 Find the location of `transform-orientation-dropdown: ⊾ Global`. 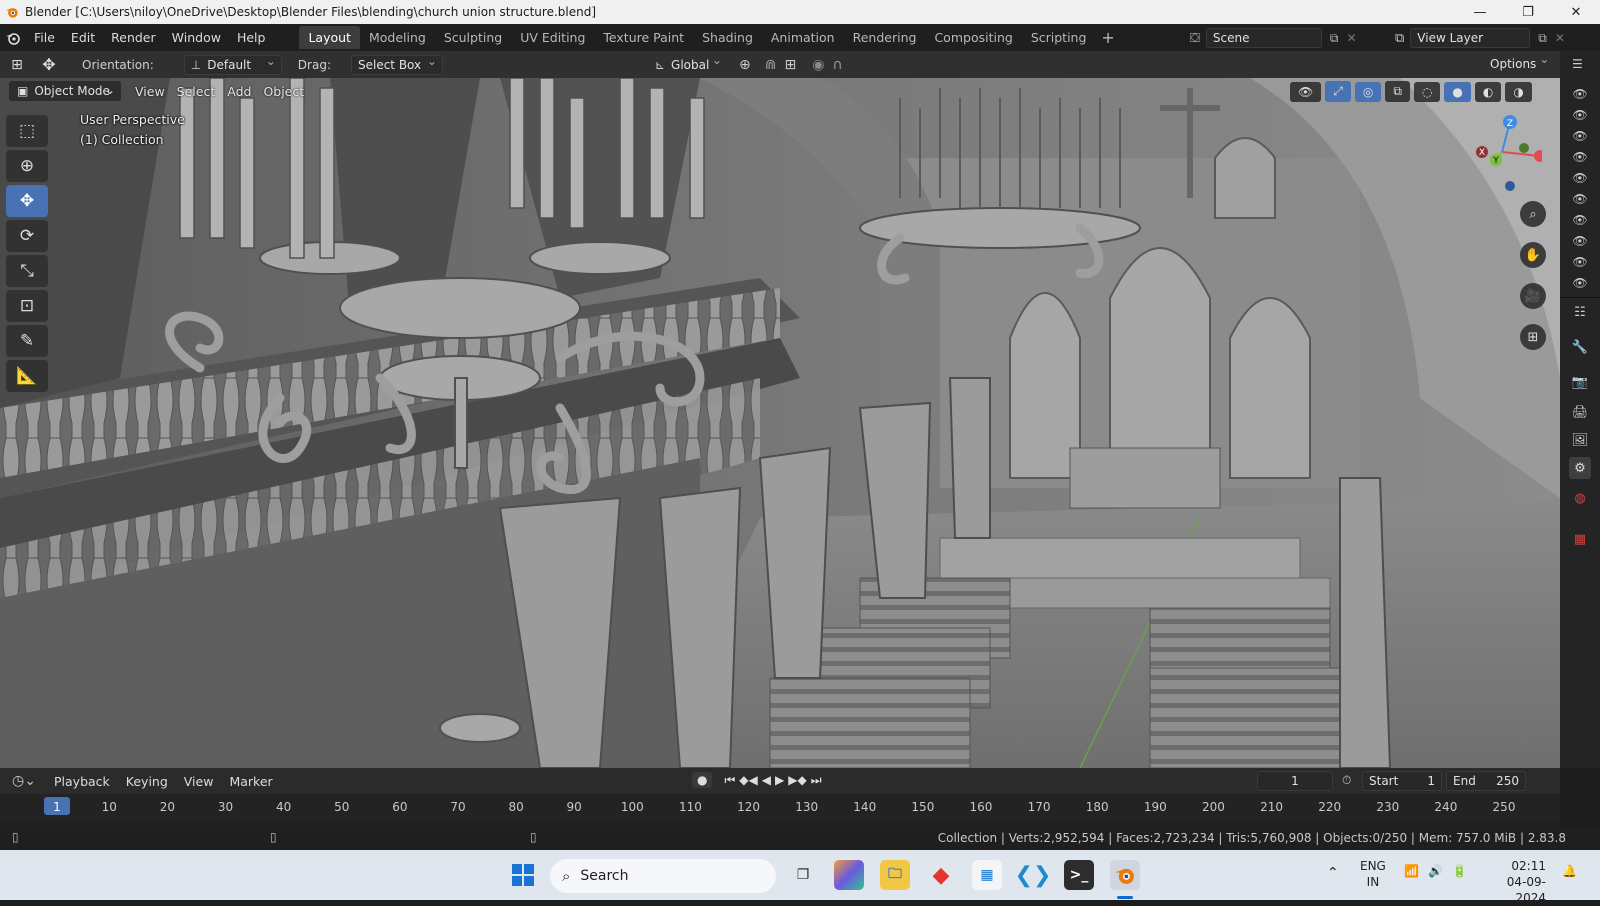

transform-orientation-dropdown: ⊾ Global is located at coordinates (688, 64).